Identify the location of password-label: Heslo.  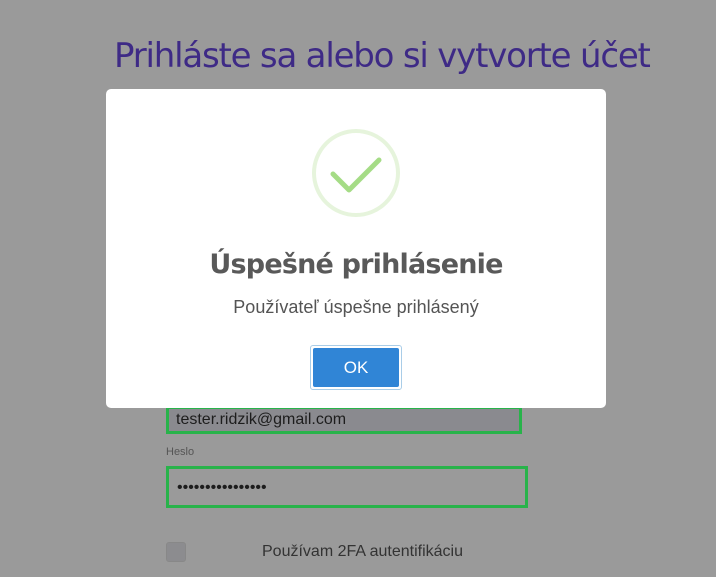
(180, 452).